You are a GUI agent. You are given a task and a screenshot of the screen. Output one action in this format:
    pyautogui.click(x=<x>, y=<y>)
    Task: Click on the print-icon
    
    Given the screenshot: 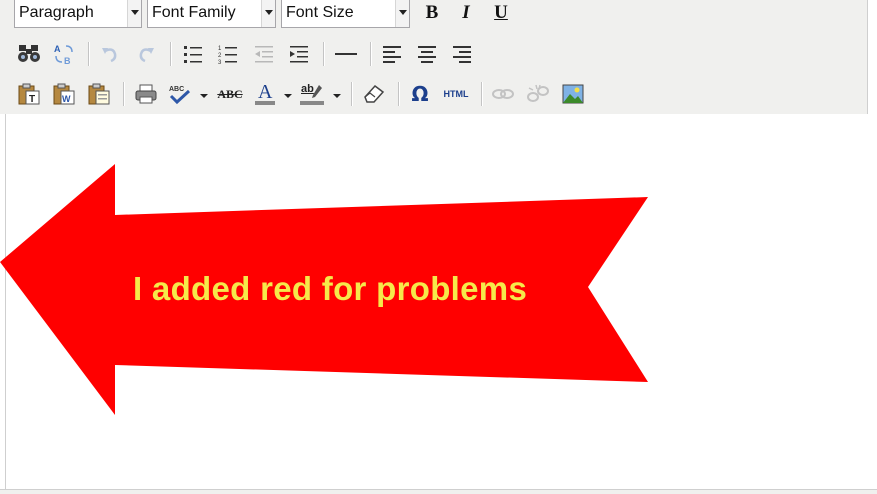 What is the action you would take?
    pyautogui.click(x=146, y=94)
    